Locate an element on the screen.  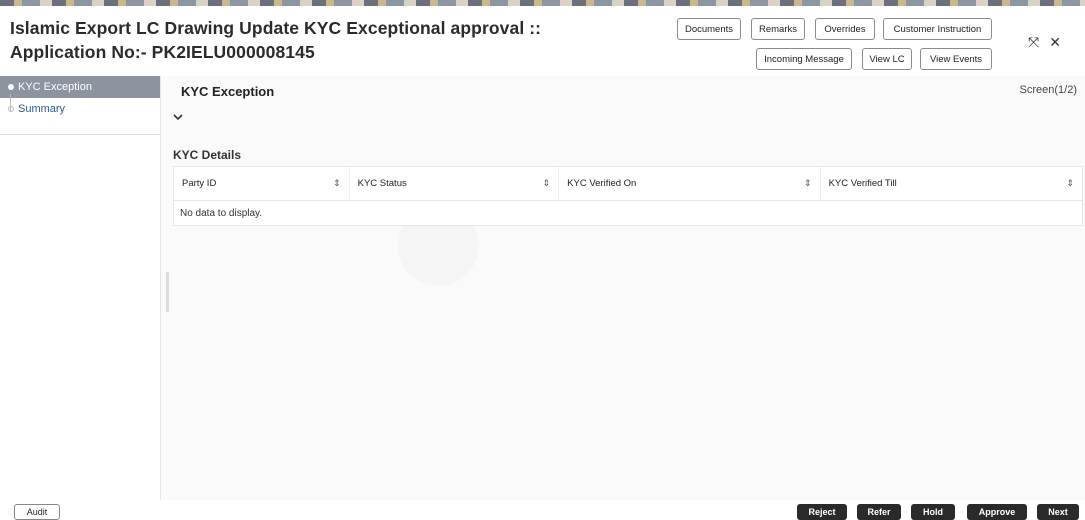
sidebar-item-kyc-exception: KYC Exception is located at coordinates (80, 87).